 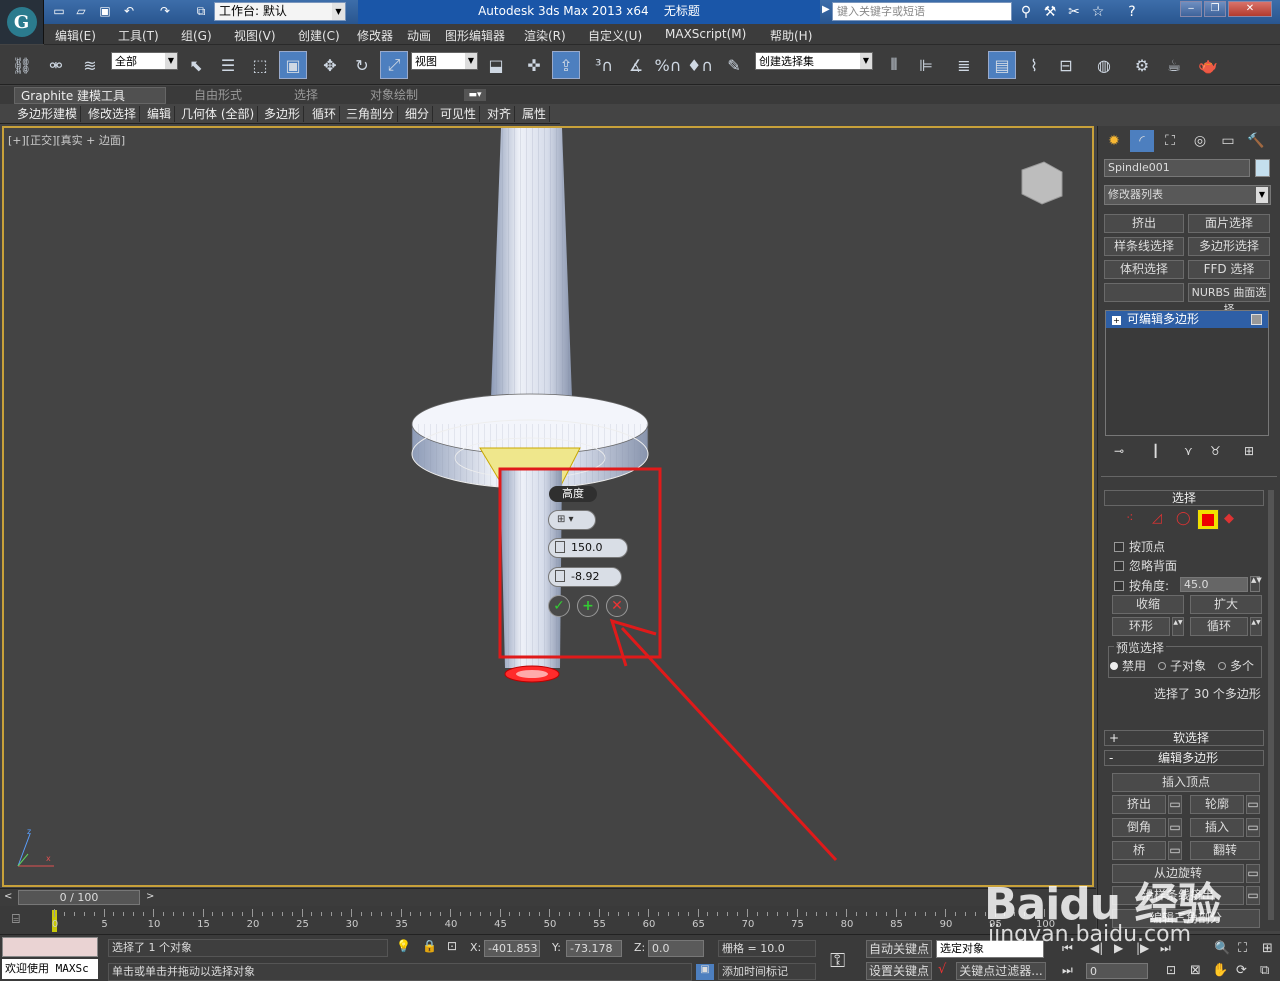 I want to click on app-logo-button: G, so click(x=22, y=22).